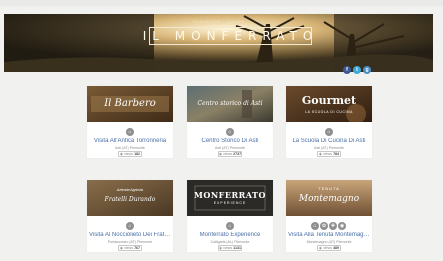 Image resolution: width=443 pixels, height=261 pixels. I want to click on card-title: Visita Alla Tenuta Montemagno, so click(329, 235).